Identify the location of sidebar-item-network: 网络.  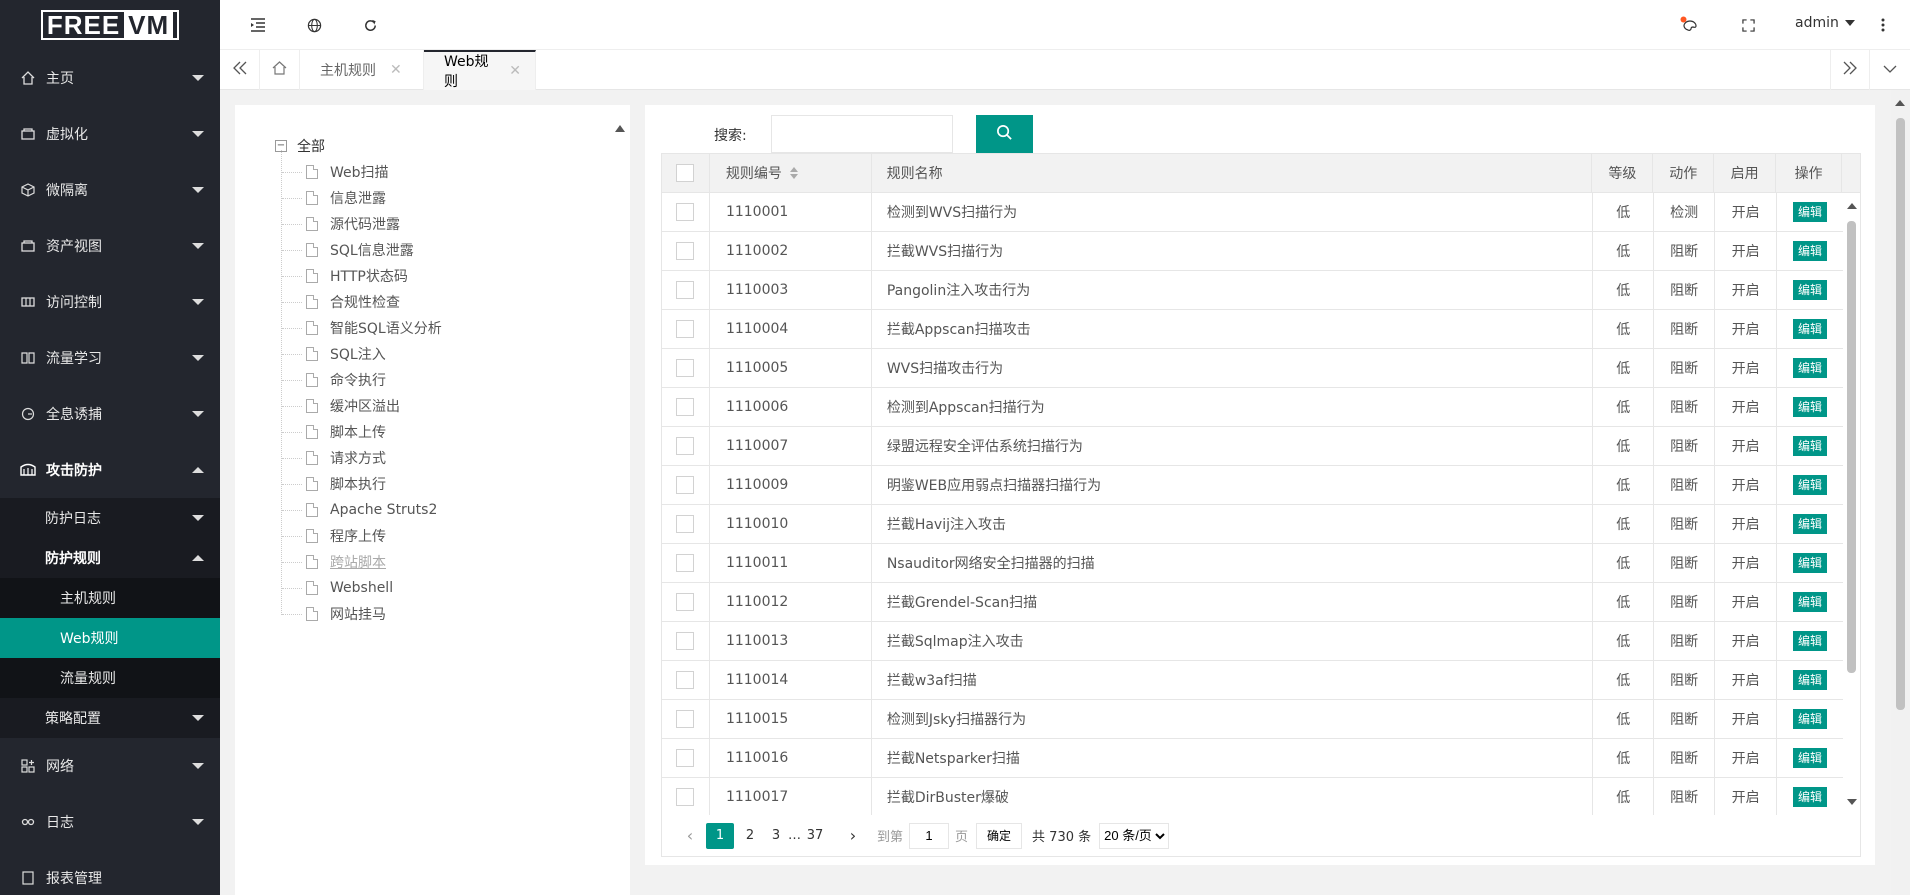
(110, 766).